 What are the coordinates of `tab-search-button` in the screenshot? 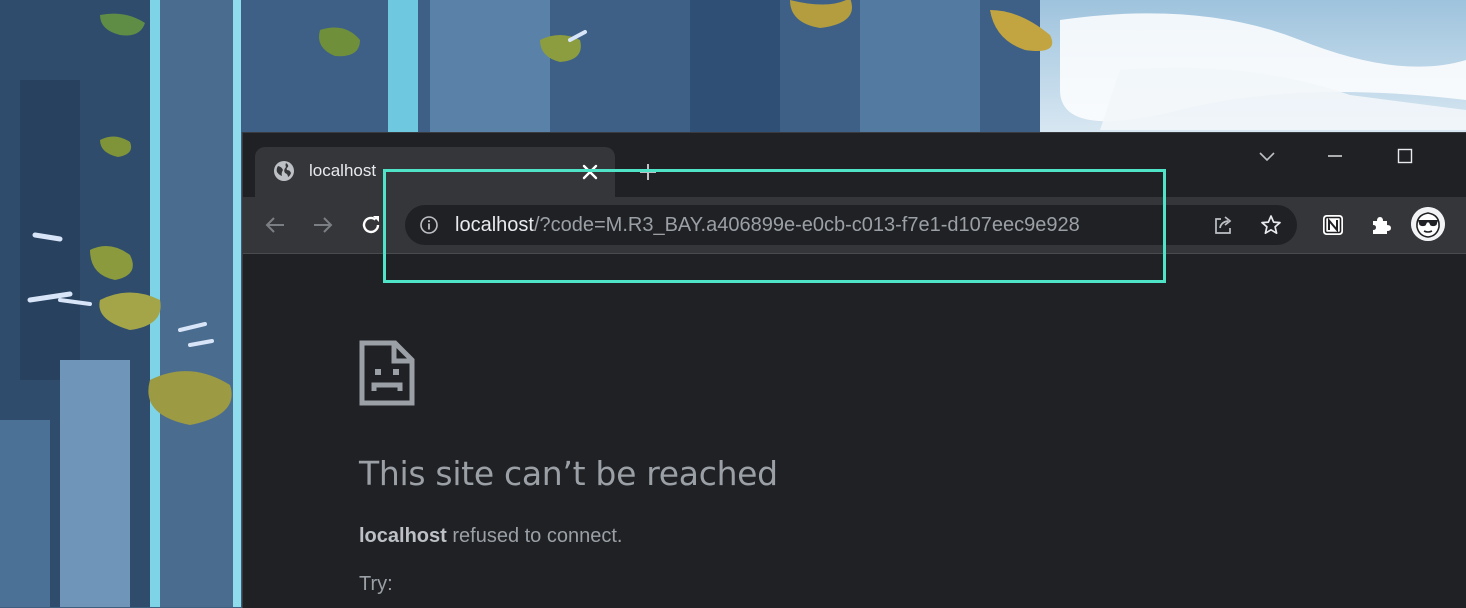 It's located at (1267, 156).